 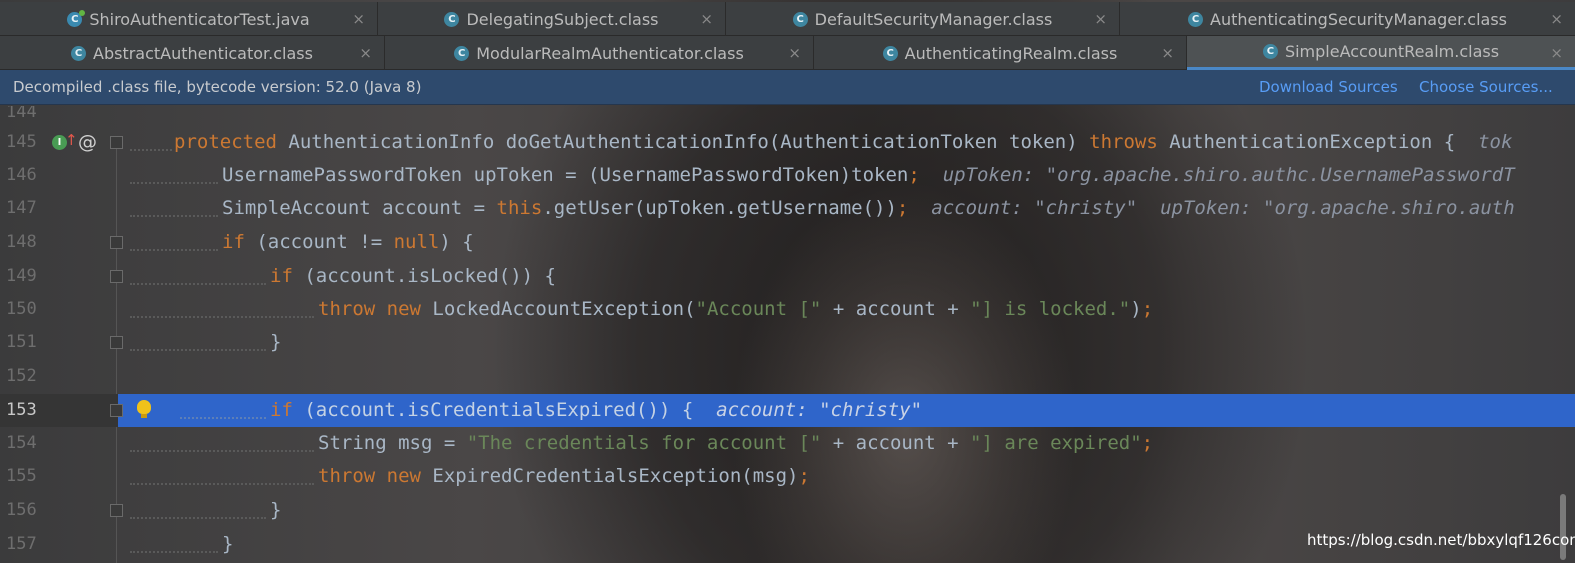 What do you see at coordinates (21, 510) in the screenshot?
I see `line-number: 156` at bounding box center [21, 510].